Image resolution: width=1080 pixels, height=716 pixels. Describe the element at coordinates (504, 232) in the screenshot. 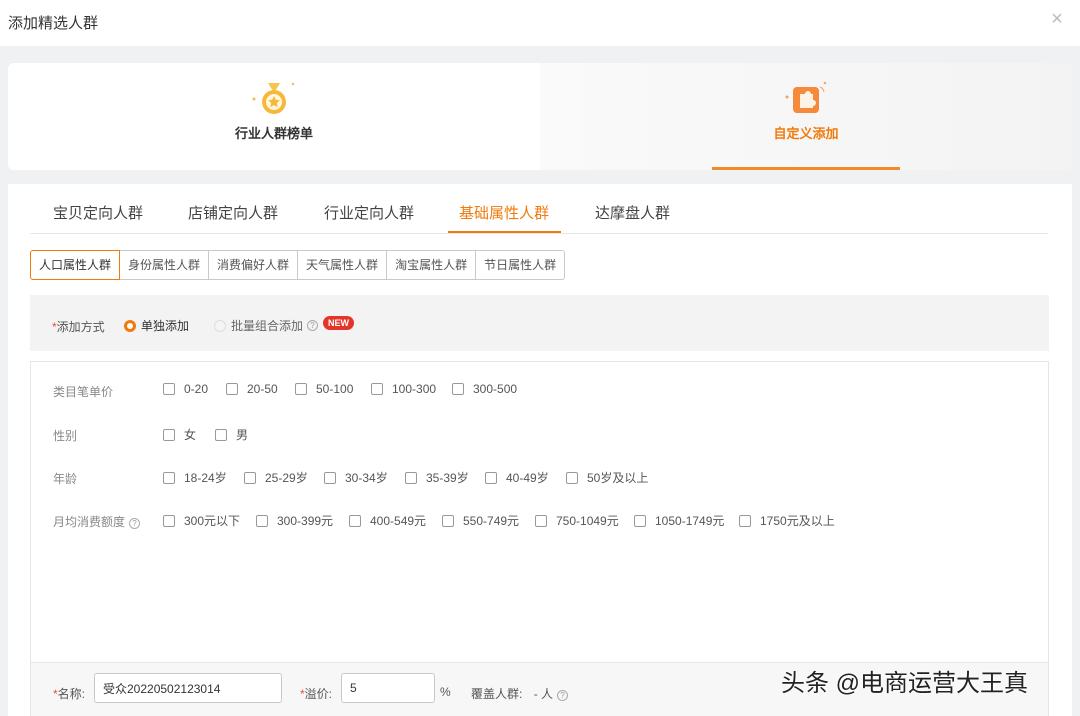

I see `tab-active-indicator` at that location.